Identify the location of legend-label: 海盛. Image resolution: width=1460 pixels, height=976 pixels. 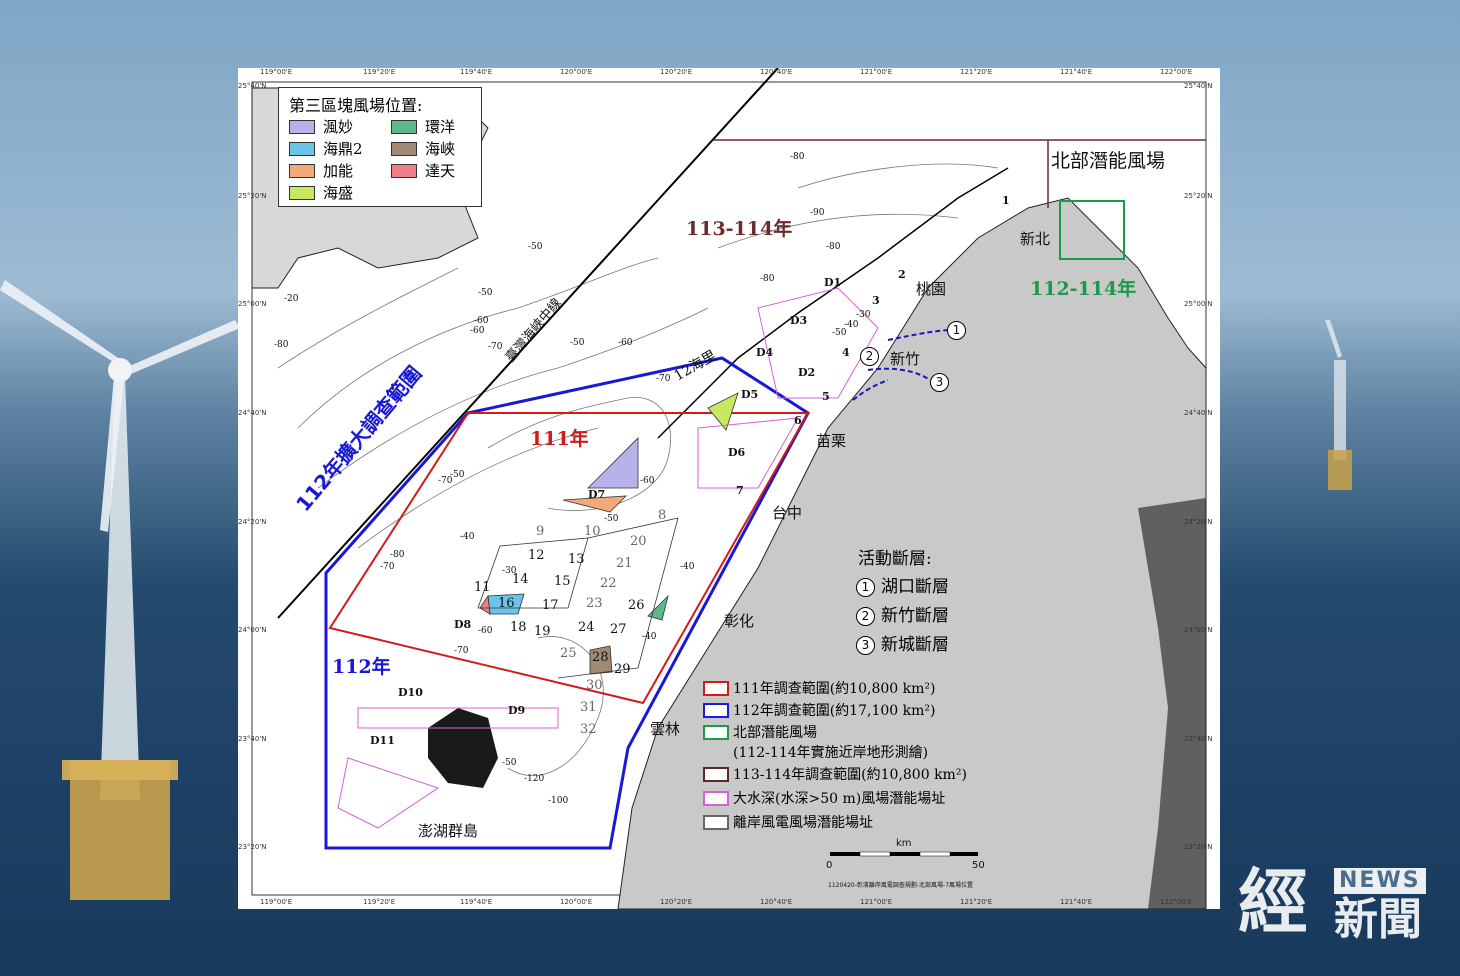
(338, 193).